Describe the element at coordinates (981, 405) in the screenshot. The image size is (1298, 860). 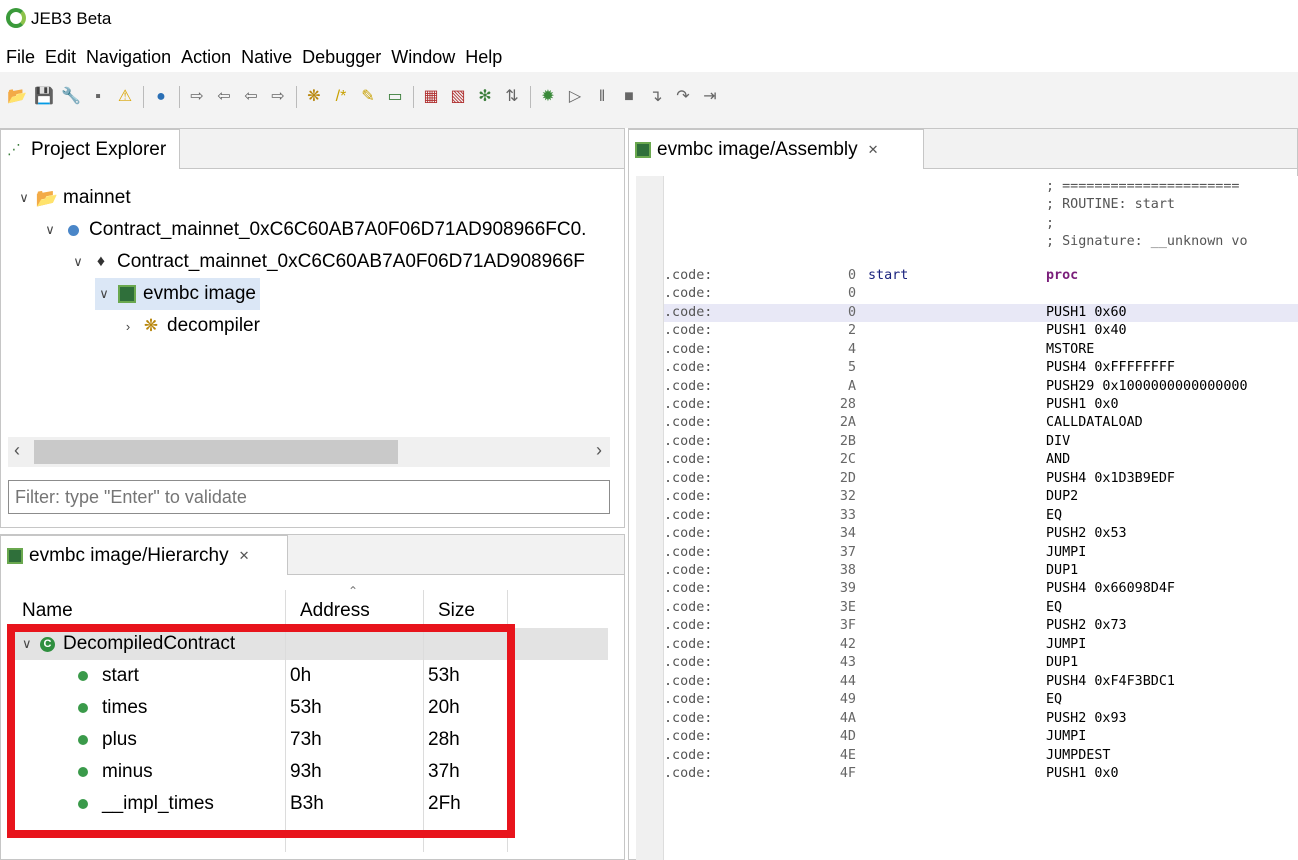
I see `asm-line: .code: 28 PUSH1 0x0` at that location.